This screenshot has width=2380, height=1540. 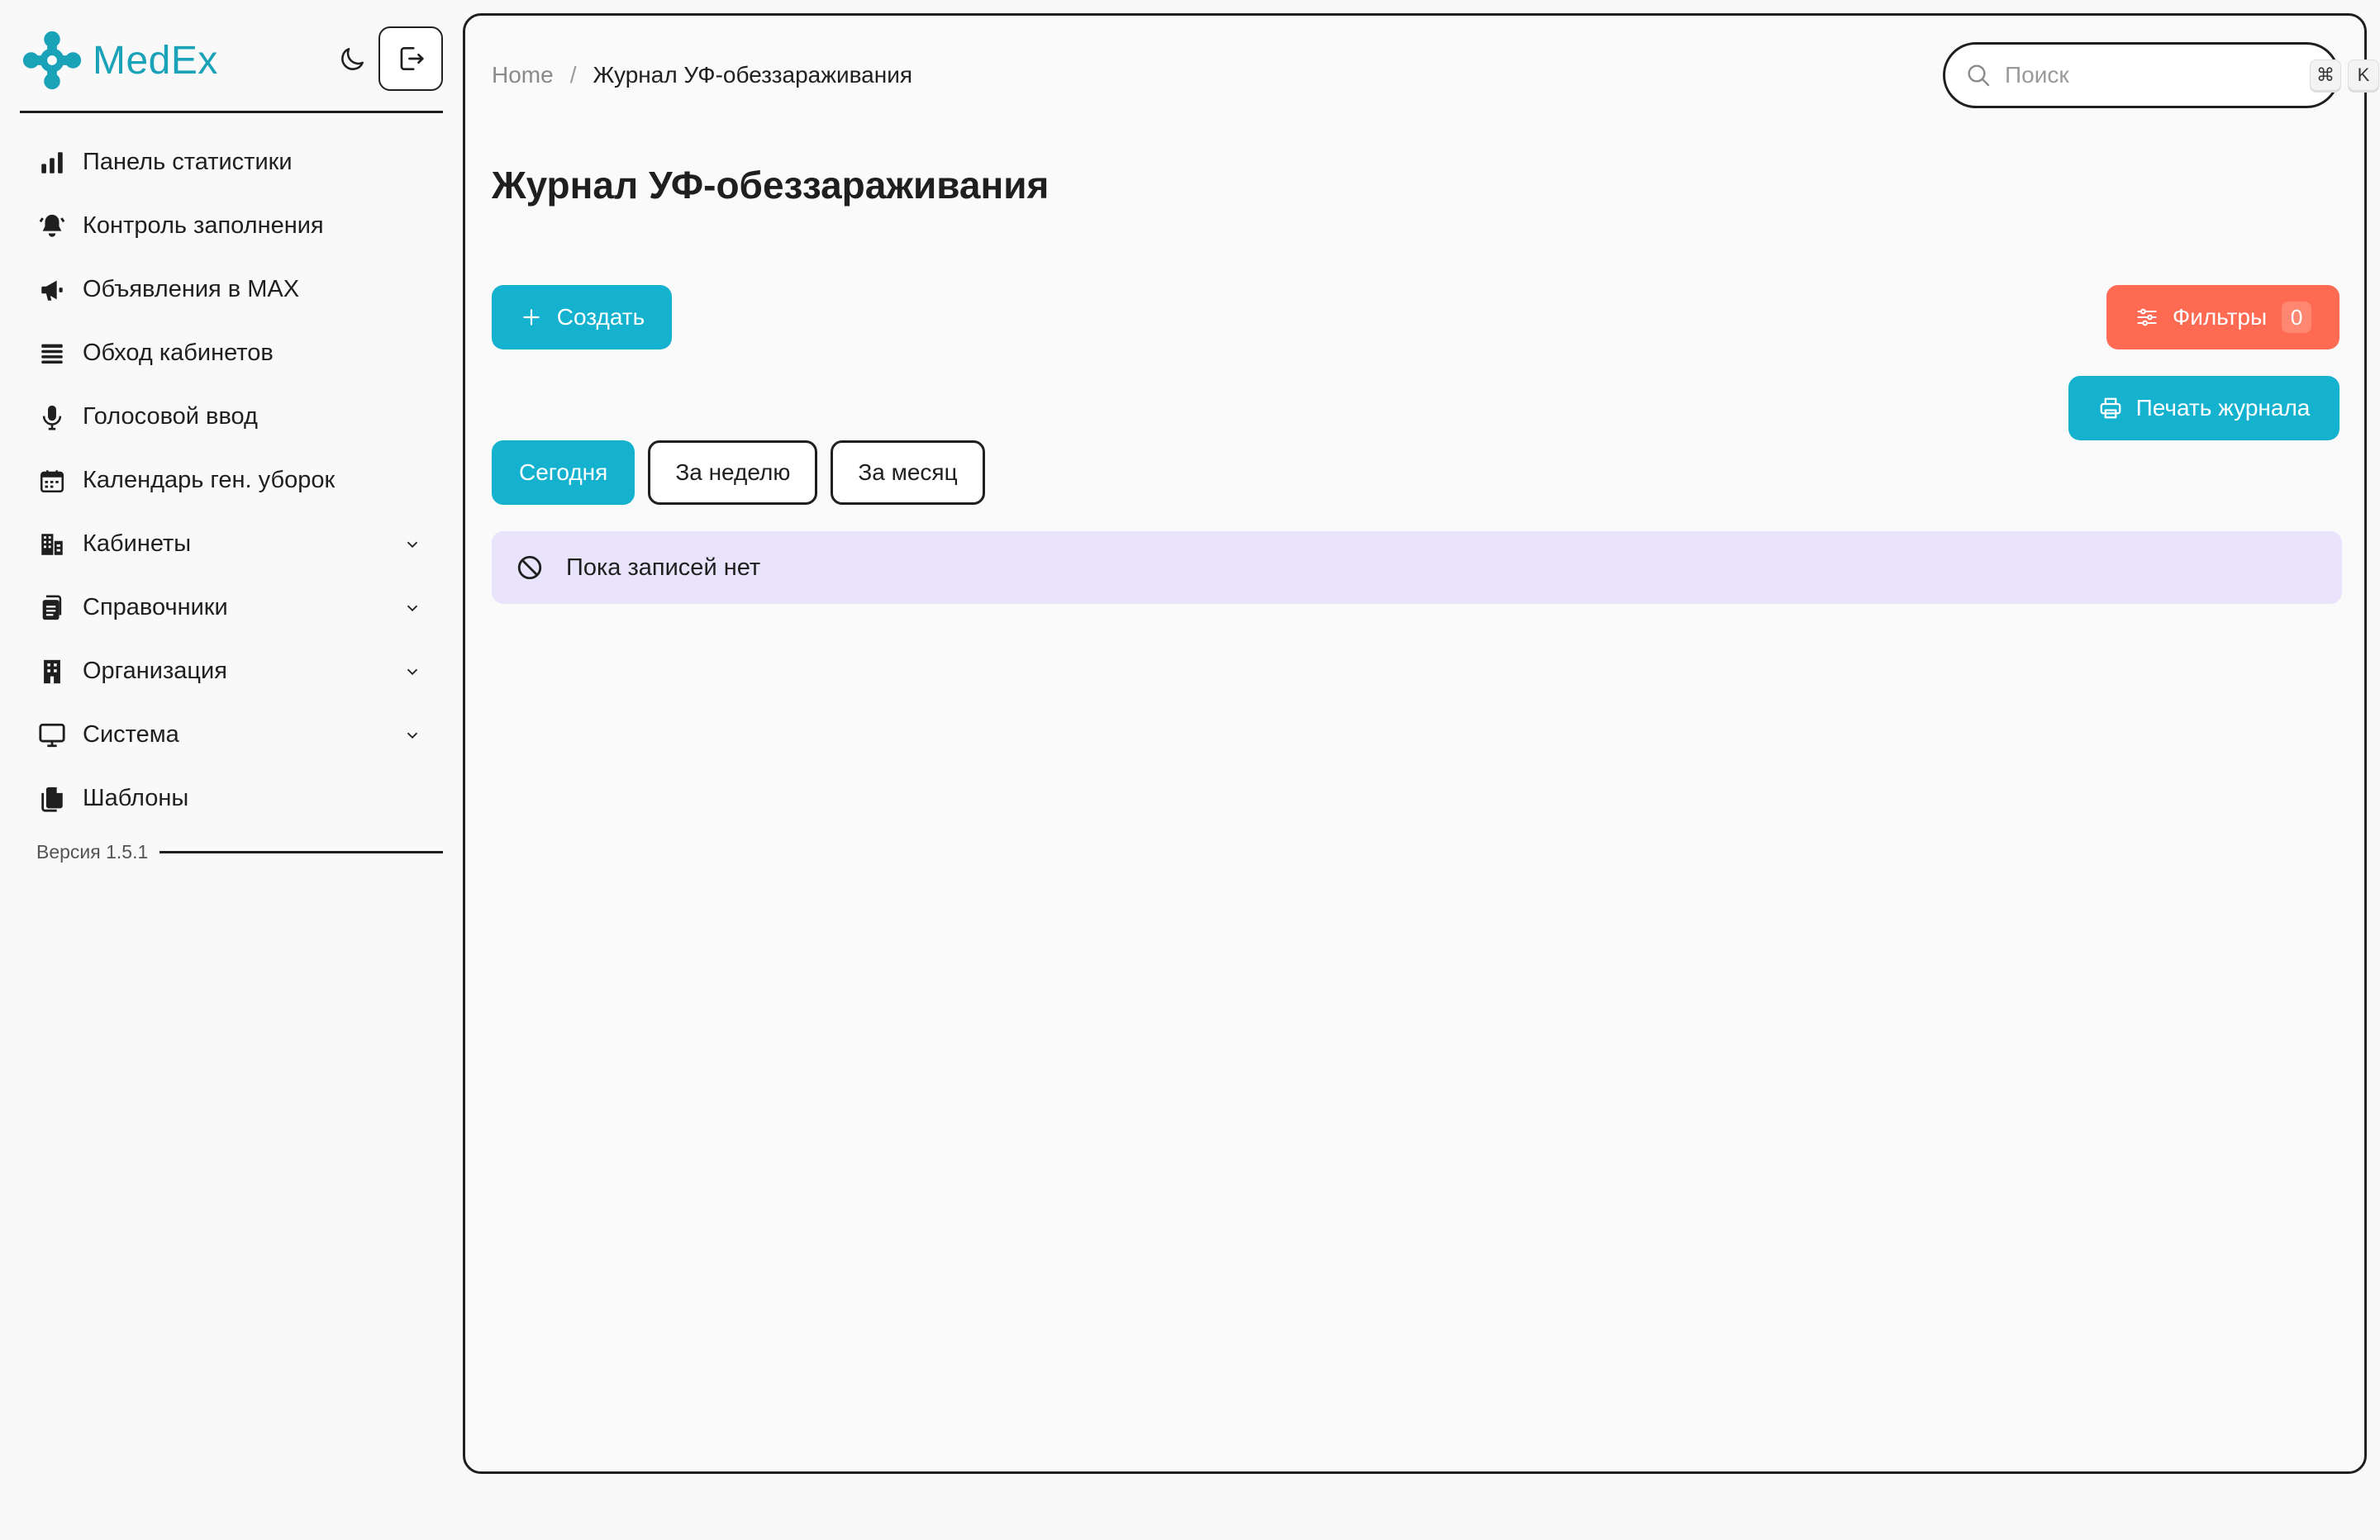 What do you see at coordinates (231, 671) in the screenshot?
I see `sidebar-item-organization: Организация` at bounding box center [231, 671].